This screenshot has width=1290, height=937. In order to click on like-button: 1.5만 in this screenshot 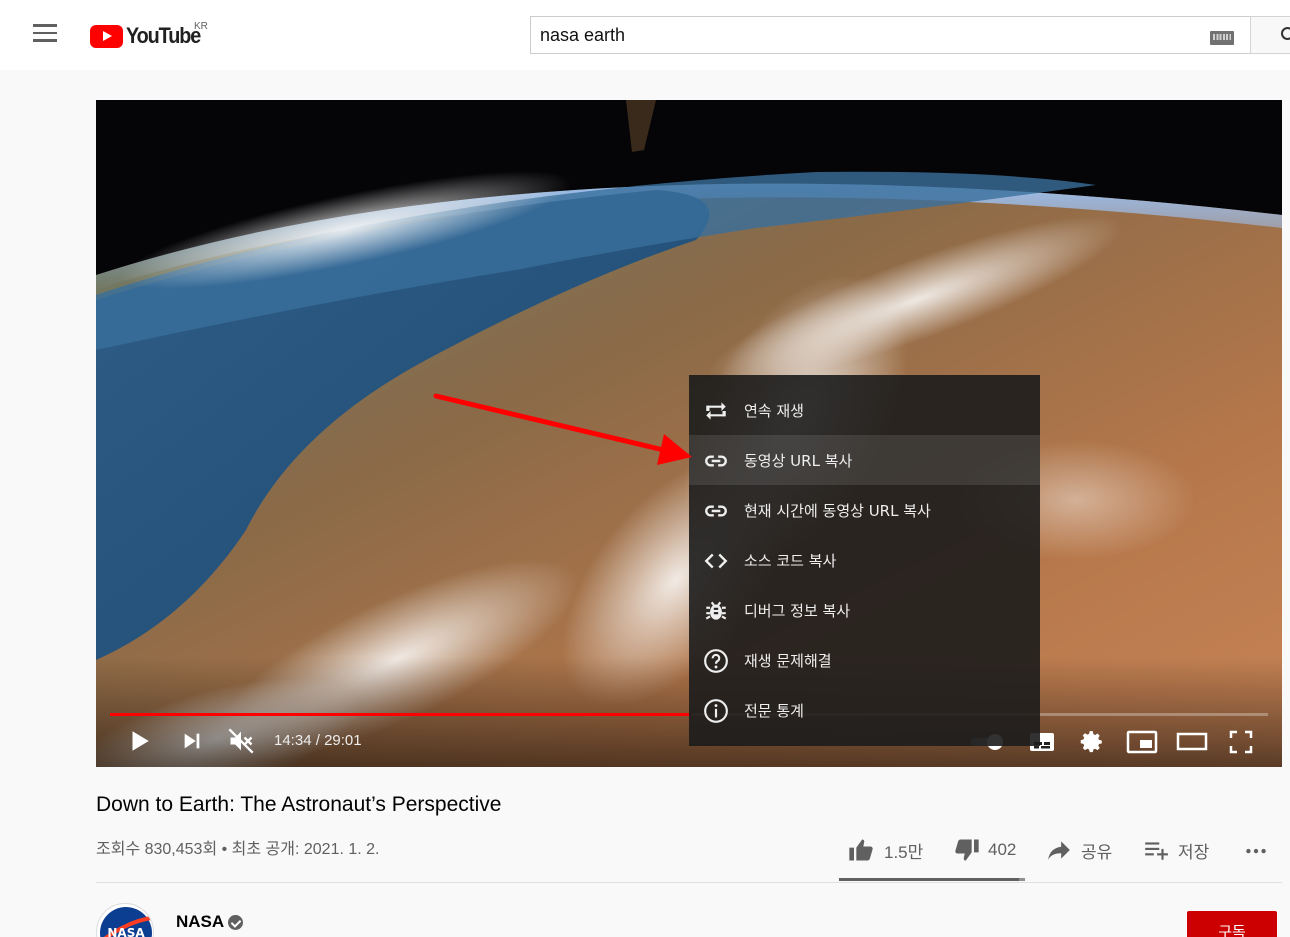, I will do `click(884, 850)`.